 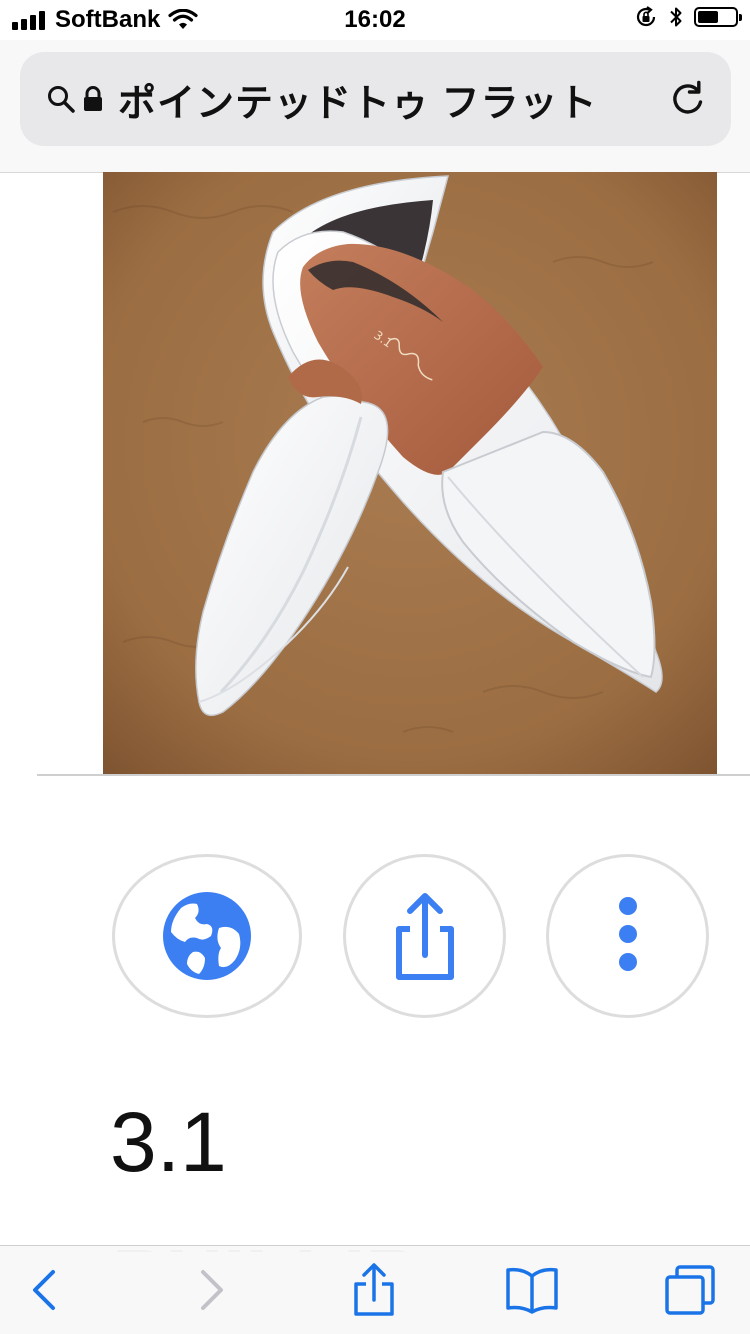 I want to click on forward-button, so click(x=212, y=1290).